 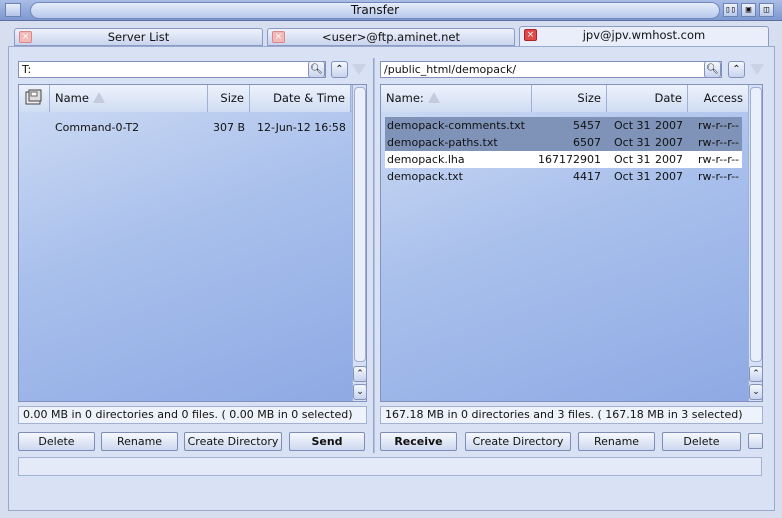 I want to click on remote-scrollbar: ⌃ ⌄, so click(x=755, y=243).